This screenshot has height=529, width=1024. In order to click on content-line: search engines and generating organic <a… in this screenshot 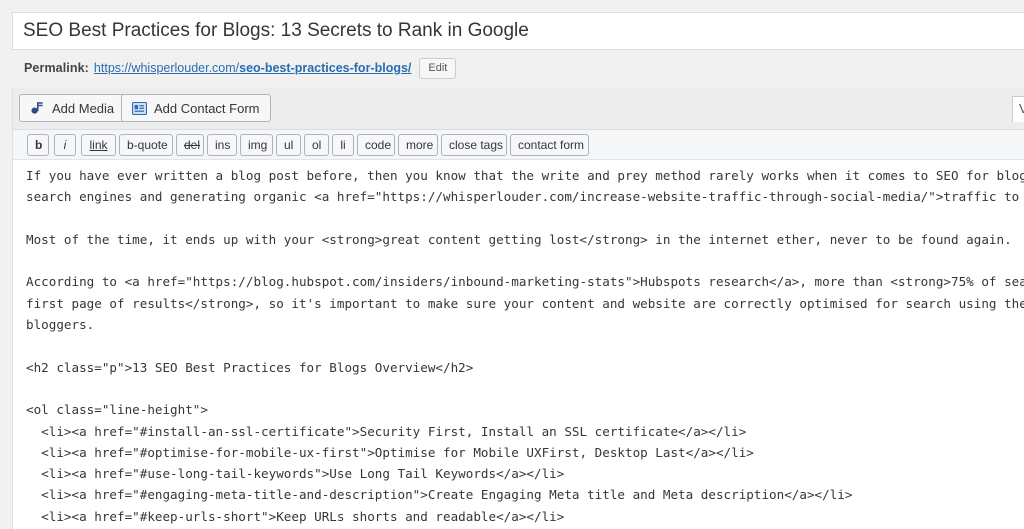, I will do `click(523, 197)`.